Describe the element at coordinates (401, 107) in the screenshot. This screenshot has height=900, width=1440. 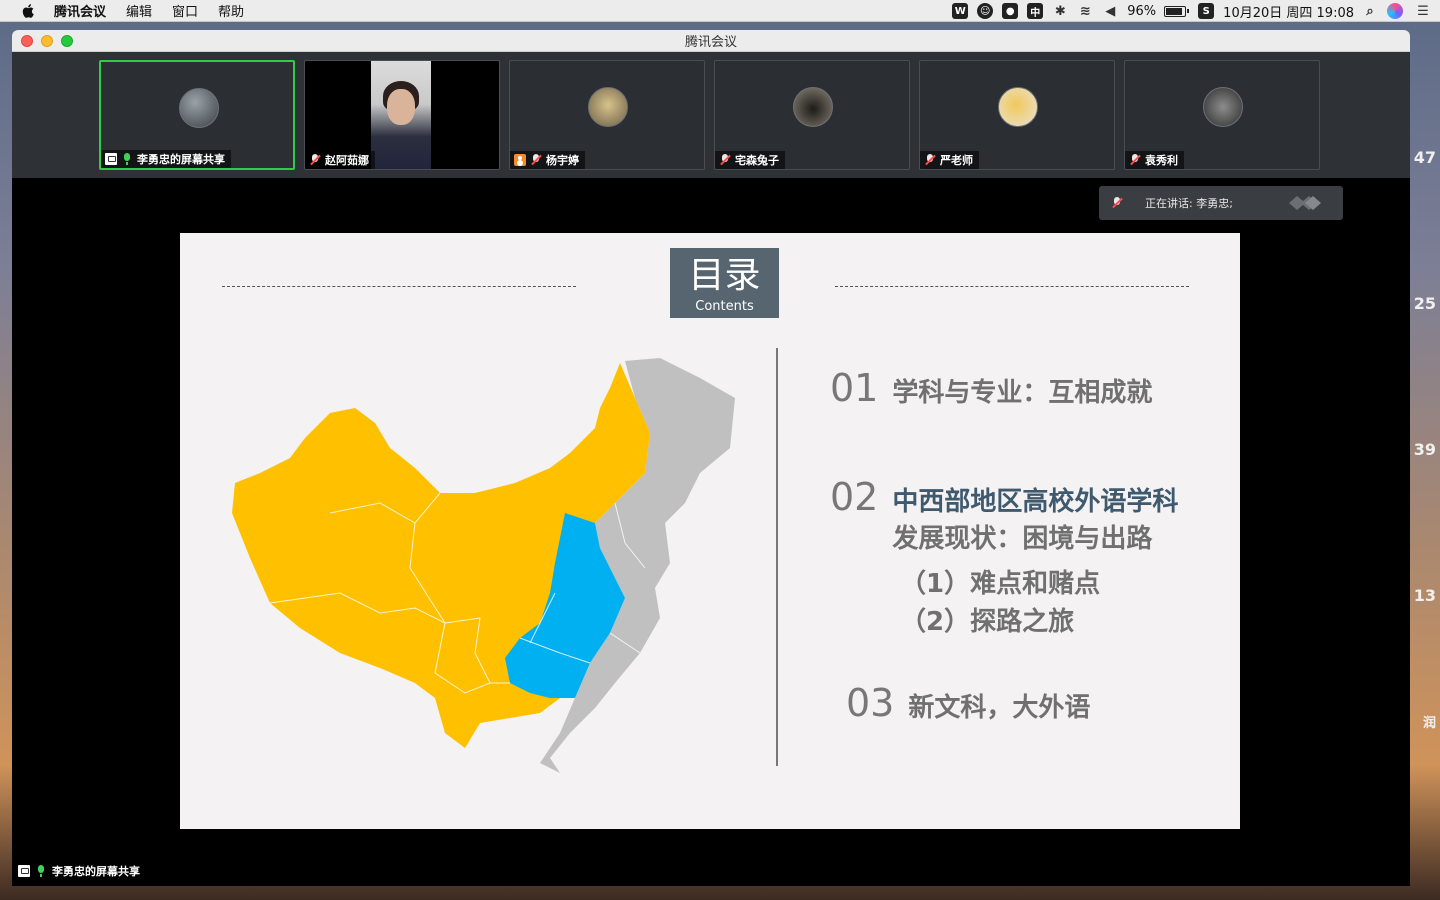
I see `video-person-face` at that location.